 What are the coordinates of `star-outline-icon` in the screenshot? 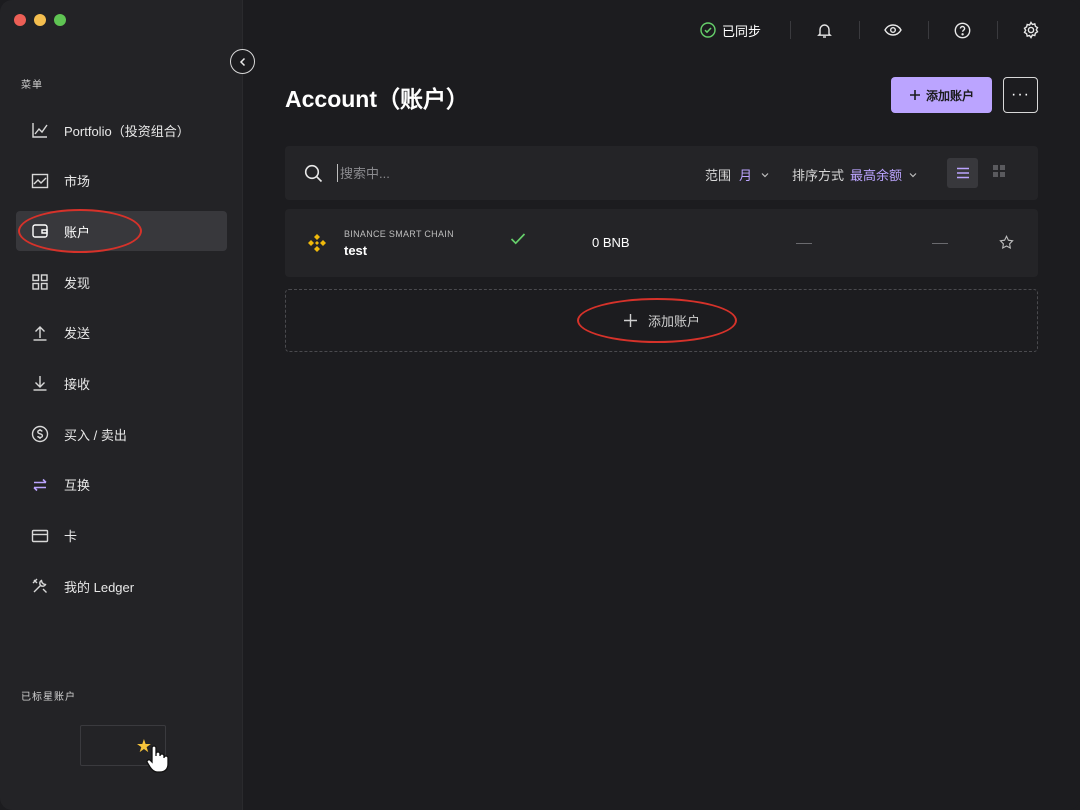 It's located at (1006, 245).